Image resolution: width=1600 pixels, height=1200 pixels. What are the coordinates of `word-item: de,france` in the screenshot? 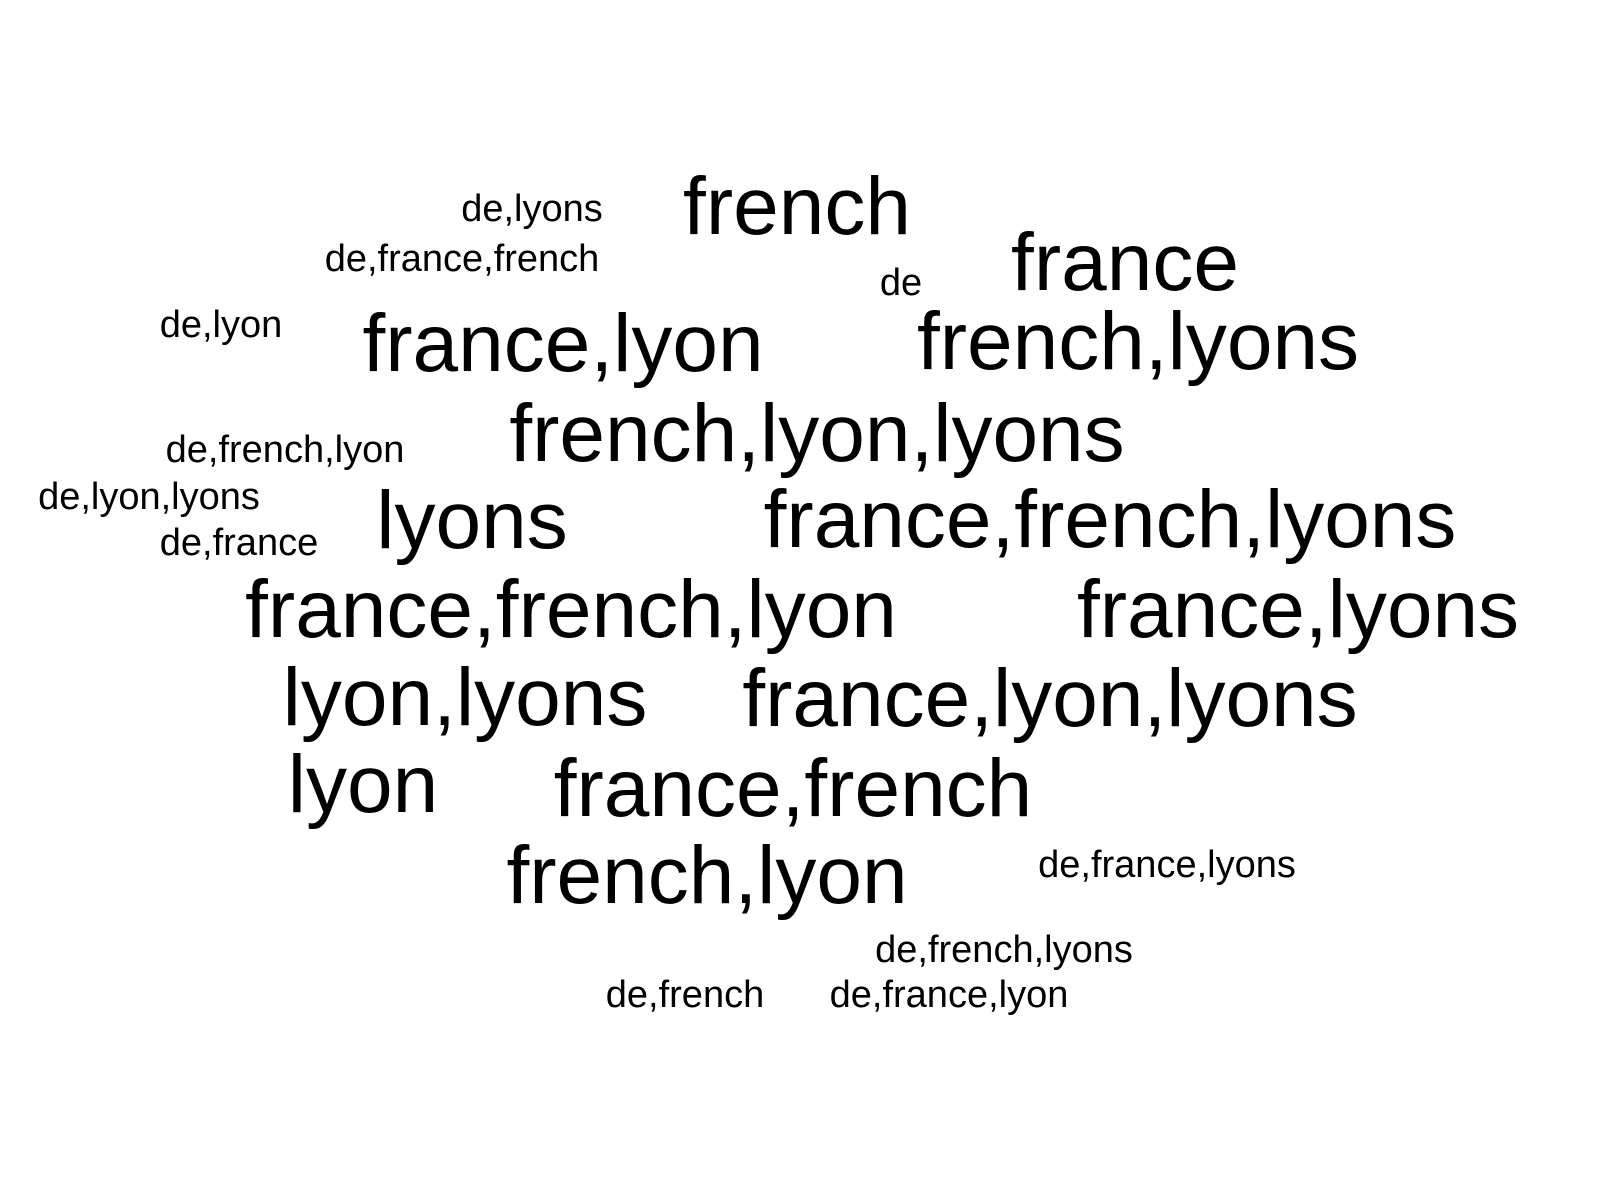 It's located at (239, 543).